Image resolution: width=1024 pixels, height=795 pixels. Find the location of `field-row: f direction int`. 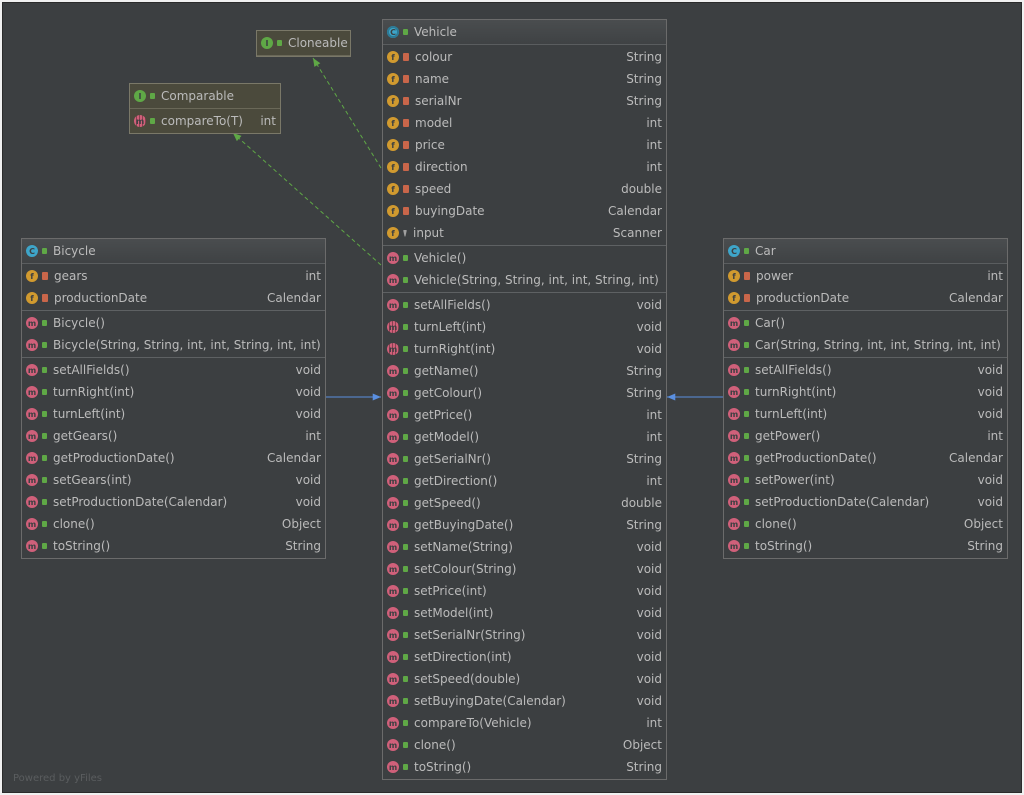

field-row: f direction int is located at coordinates (524, 167).